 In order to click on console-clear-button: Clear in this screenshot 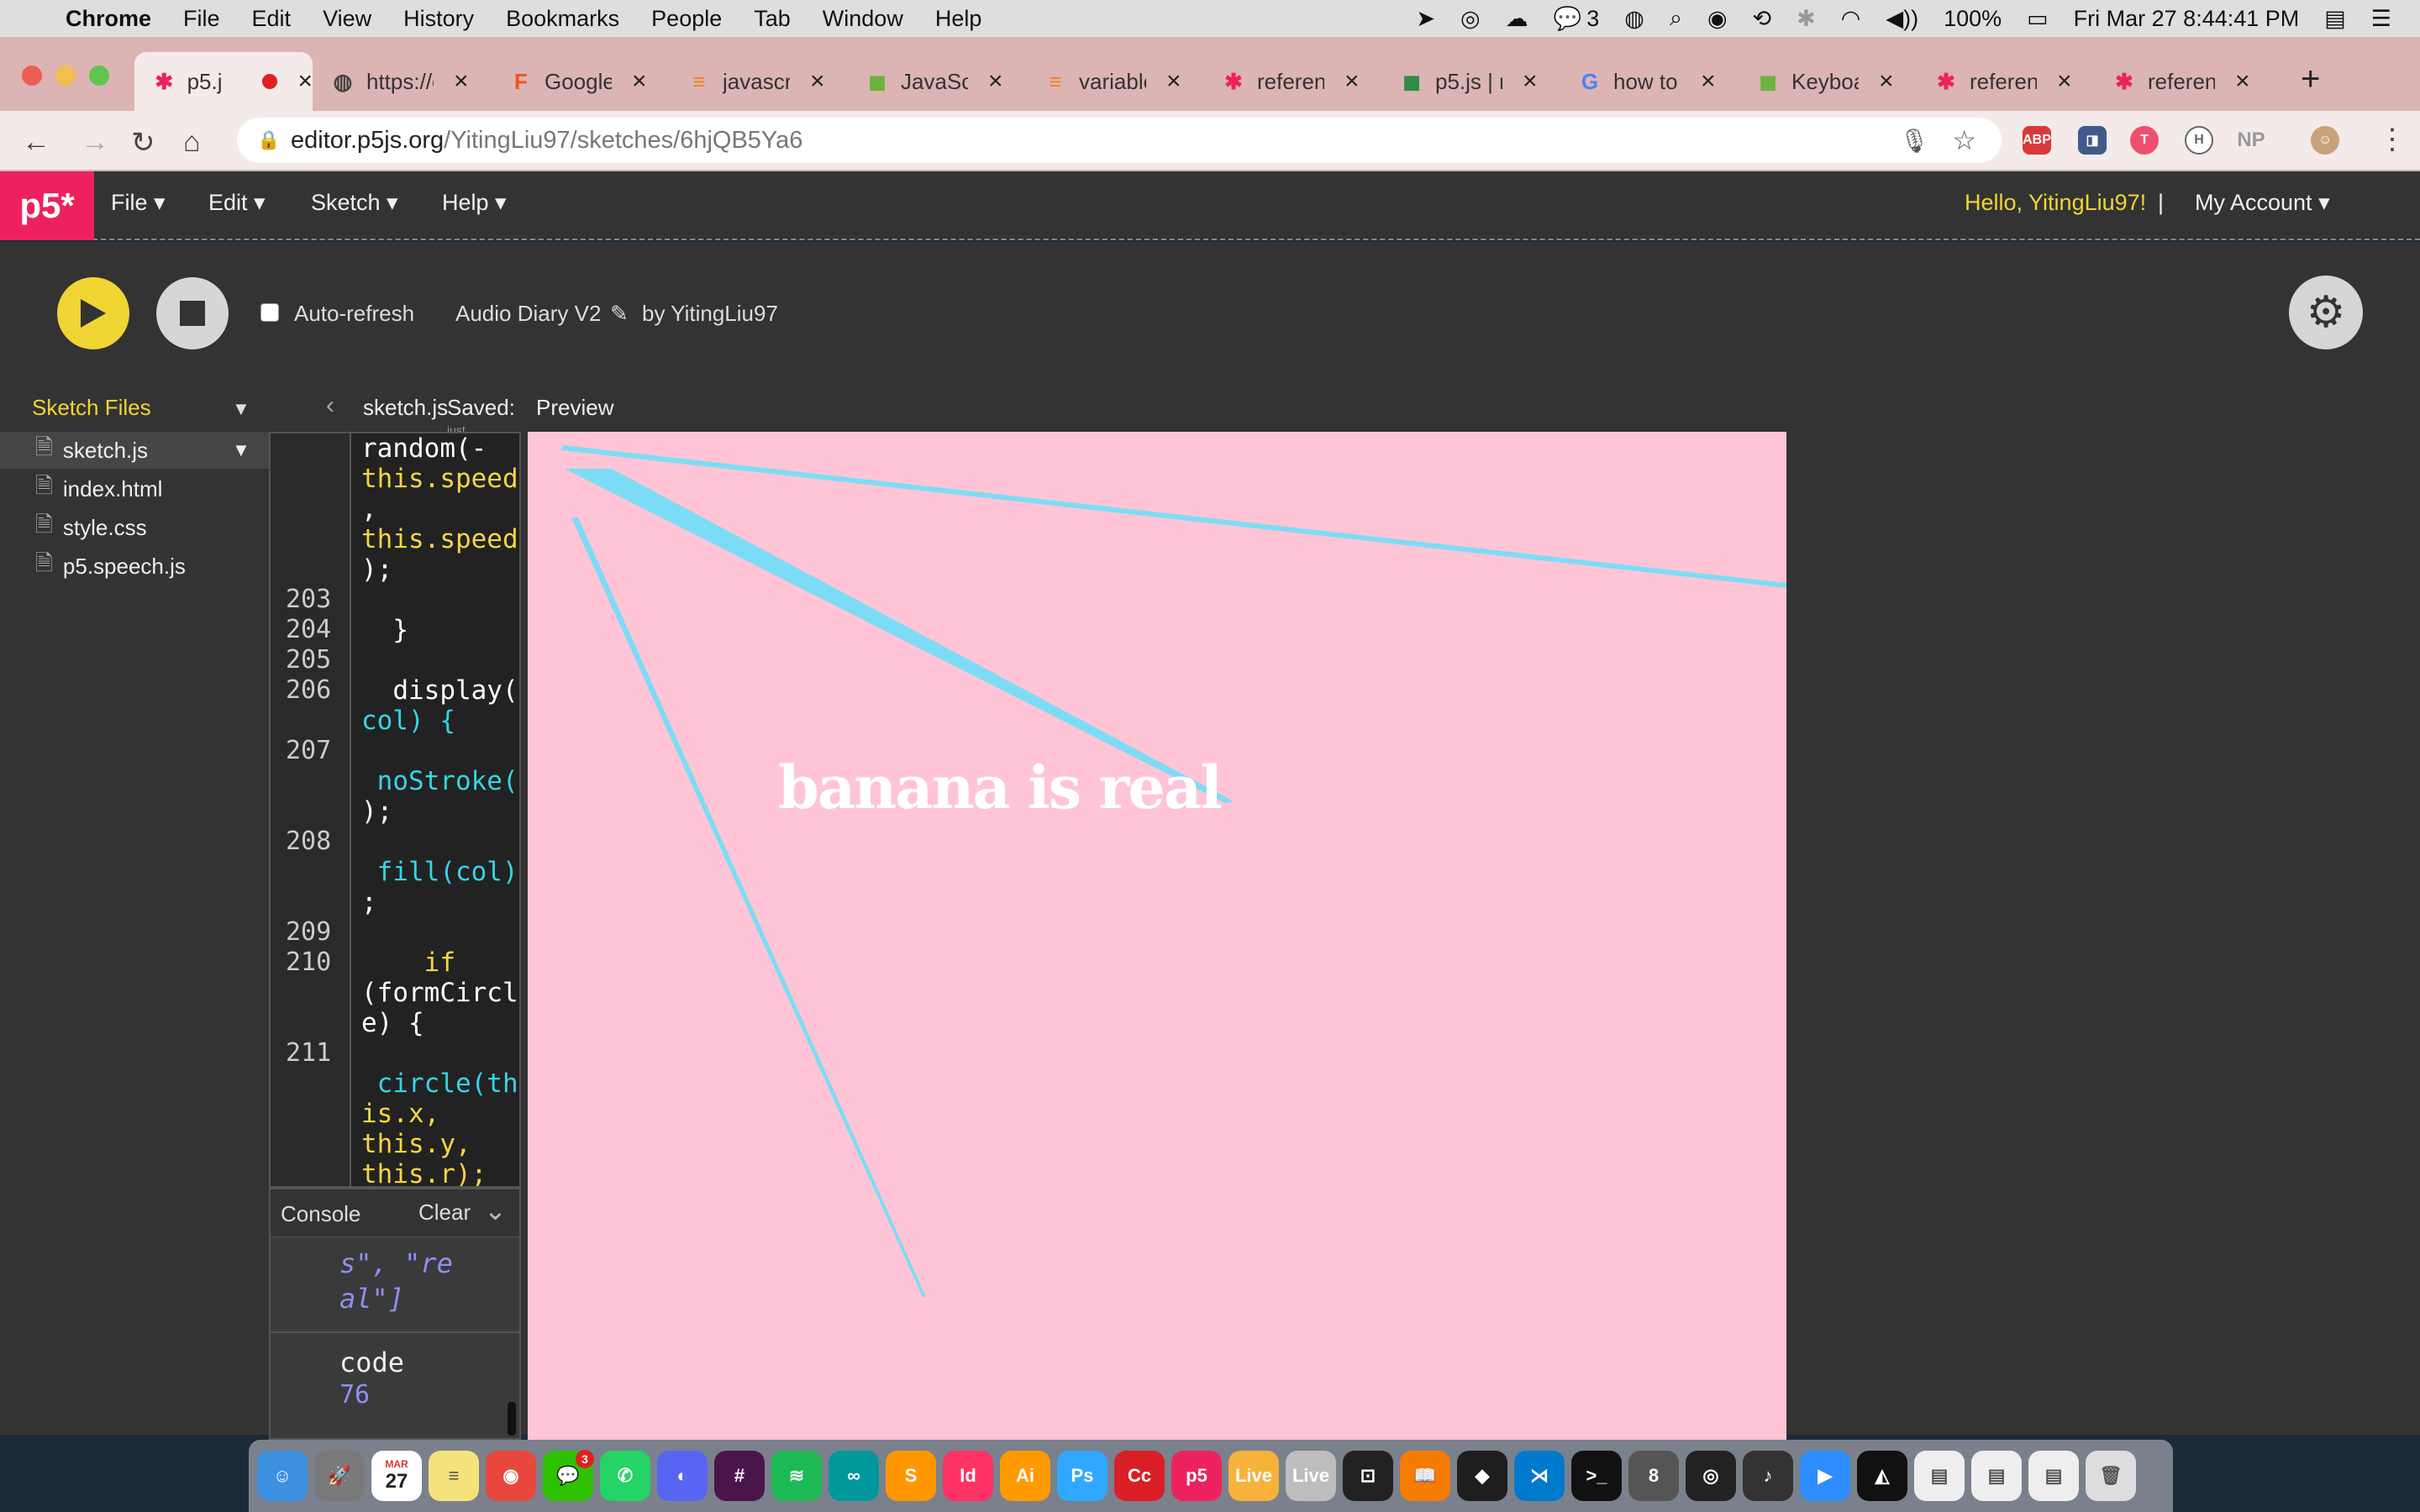, I will do `click(445, 1213)`.